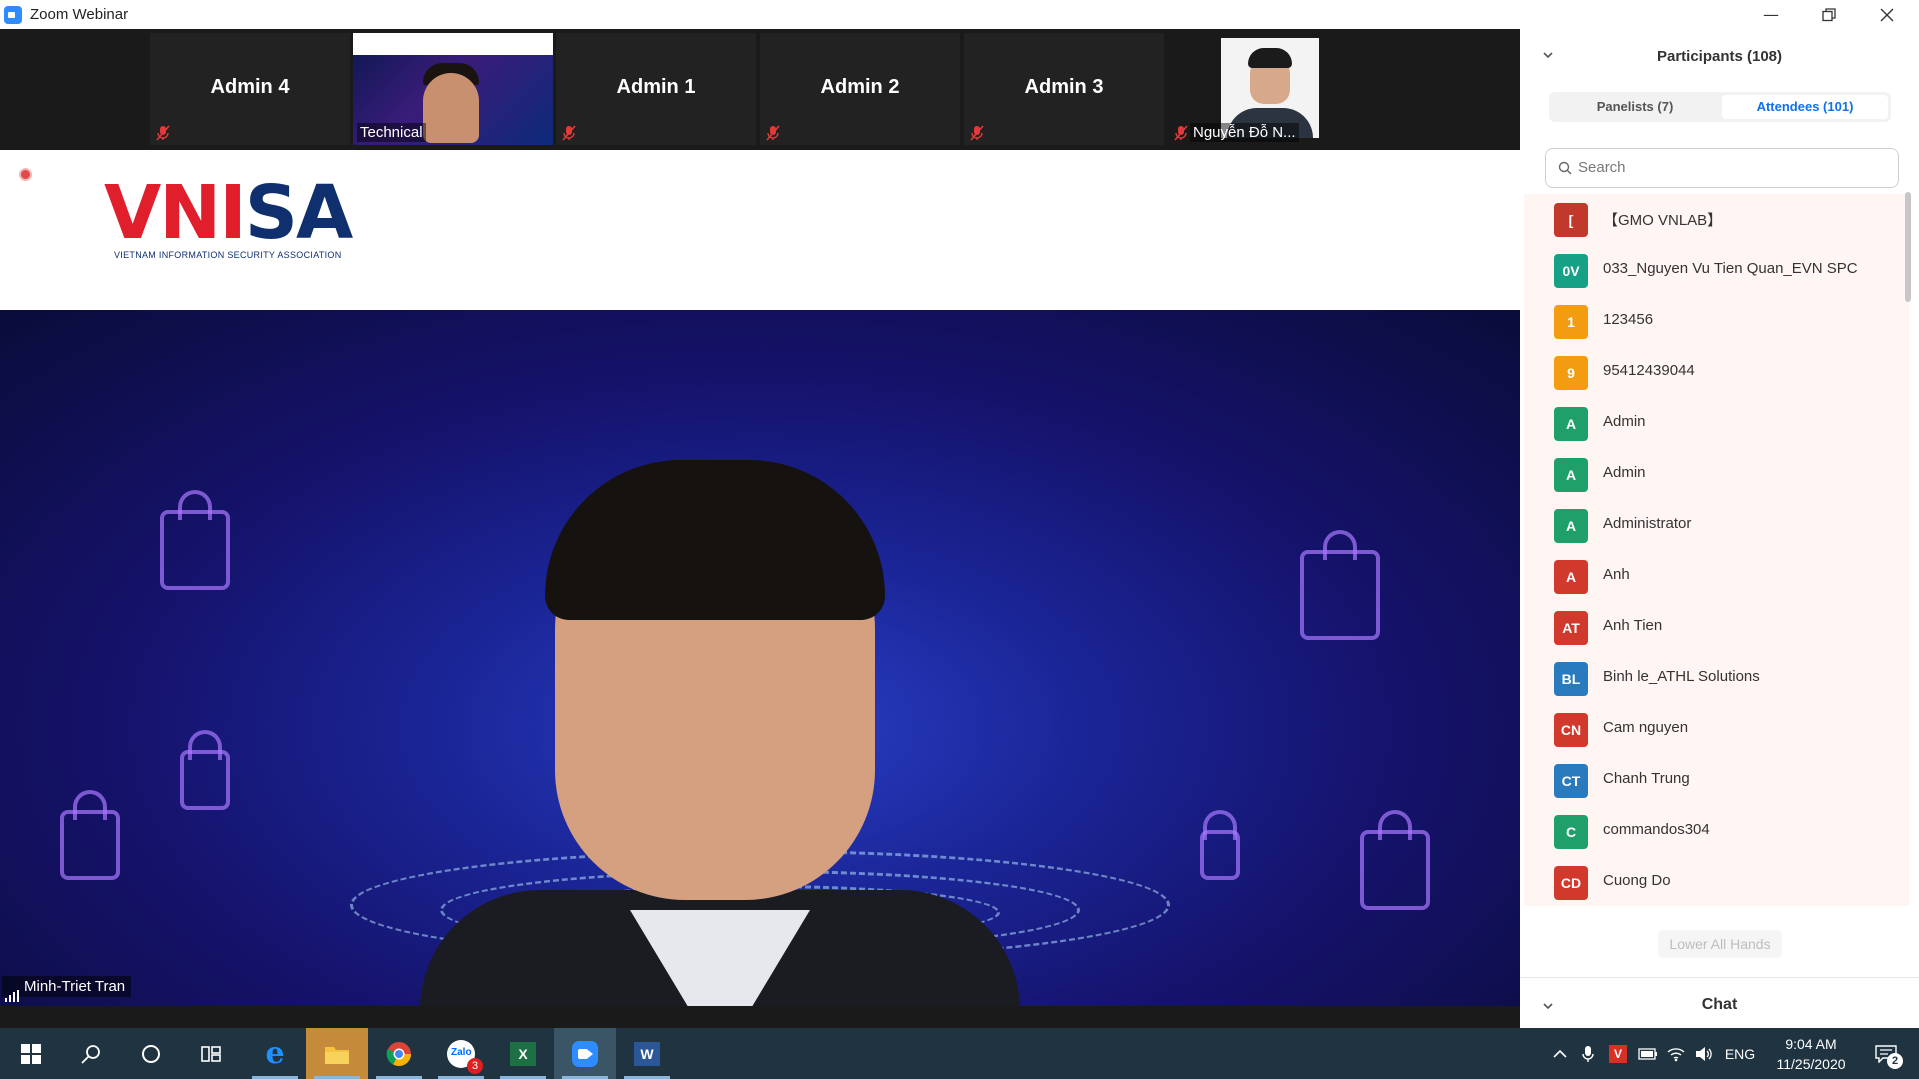  I want to click on thumbnail-face, so click(451, 108).